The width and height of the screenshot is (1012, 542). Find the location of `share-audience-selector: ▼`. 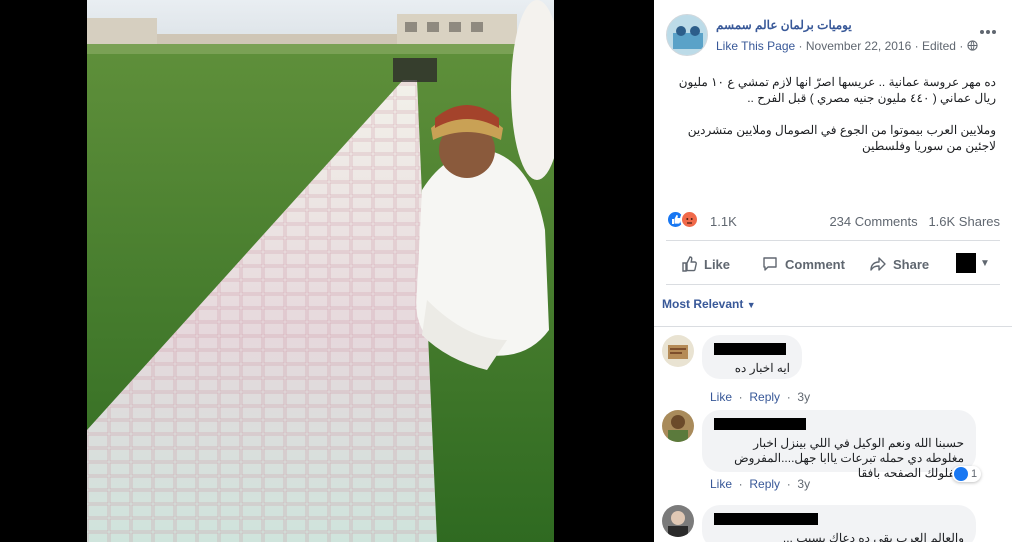

share-audience-selector: ▼ is located at coordinates (973, 263).